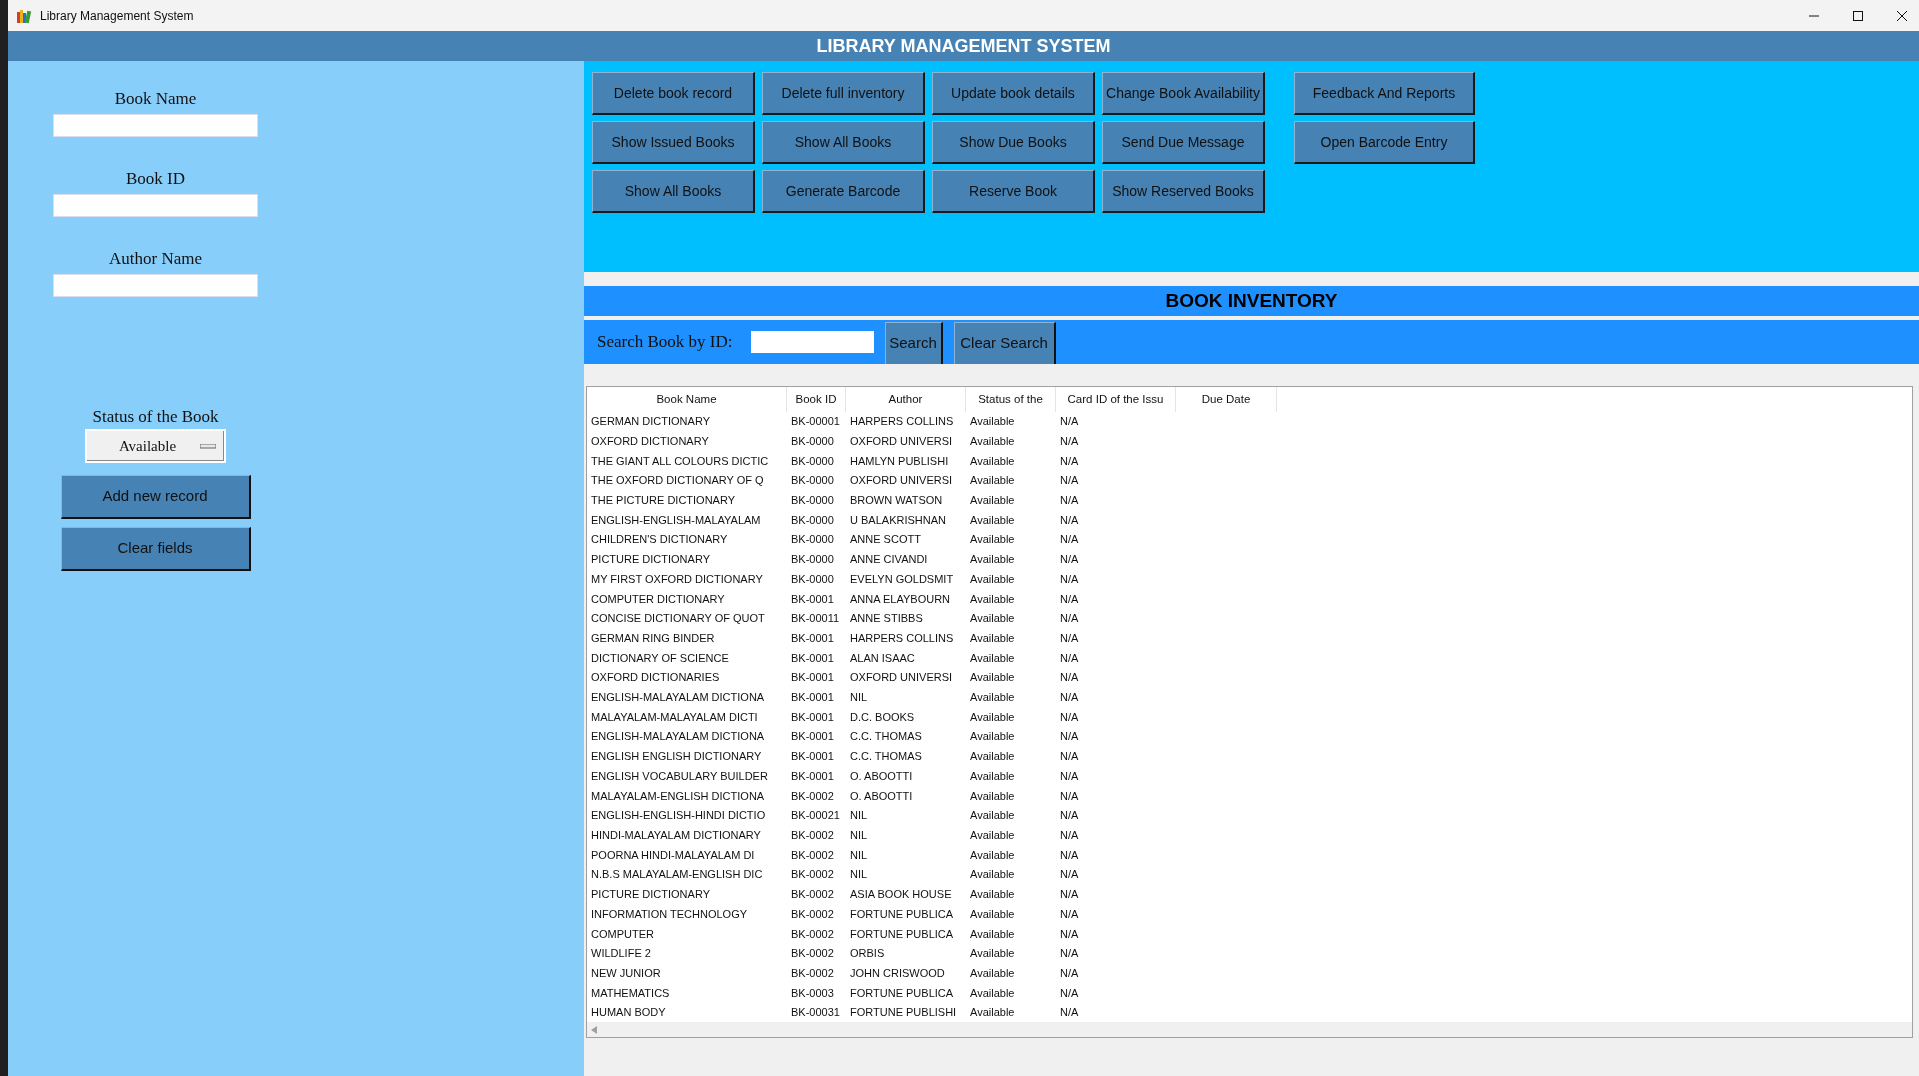 This screenshot has height=1076, width=1919. I want to click on horizontal-scrollbar, so click(1249, 1030).